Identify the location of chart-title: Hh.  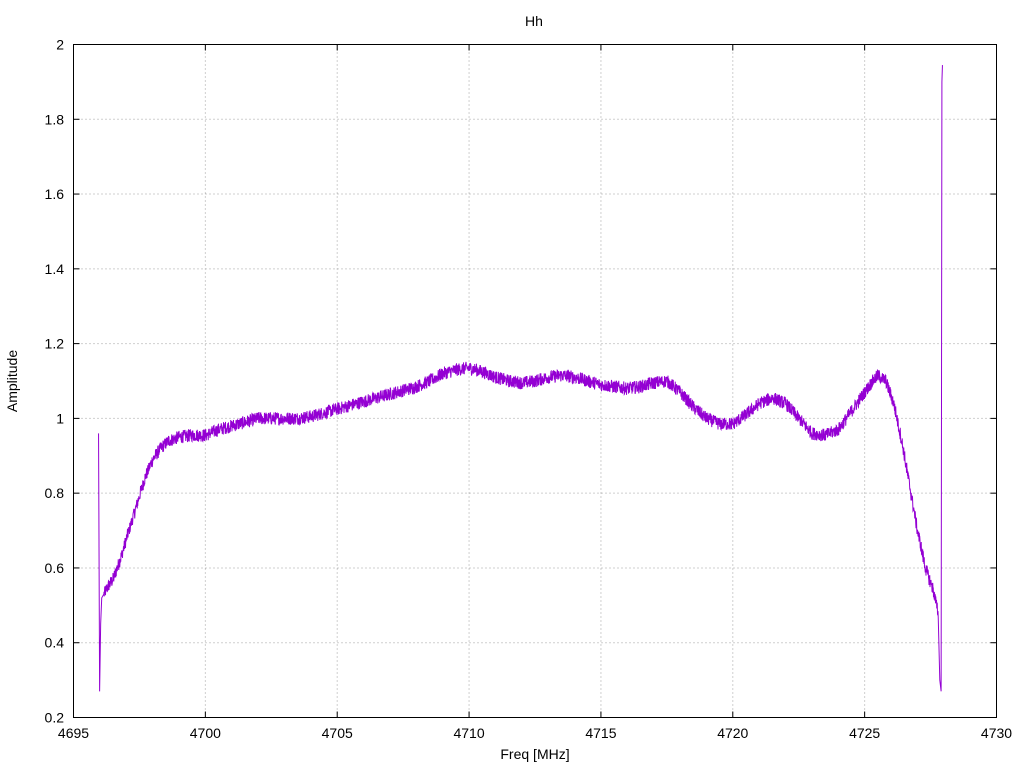
(534, 21).